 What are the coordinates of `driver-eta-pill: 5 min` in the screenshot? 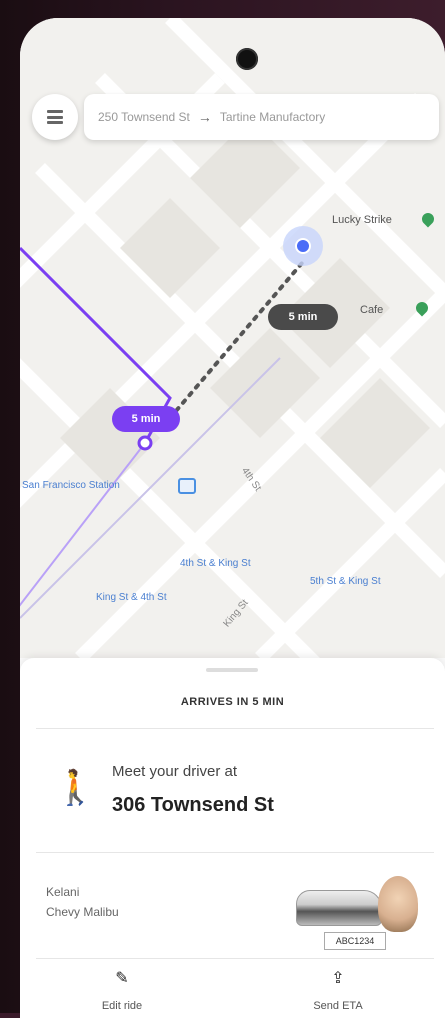 It's located at (303, 317).